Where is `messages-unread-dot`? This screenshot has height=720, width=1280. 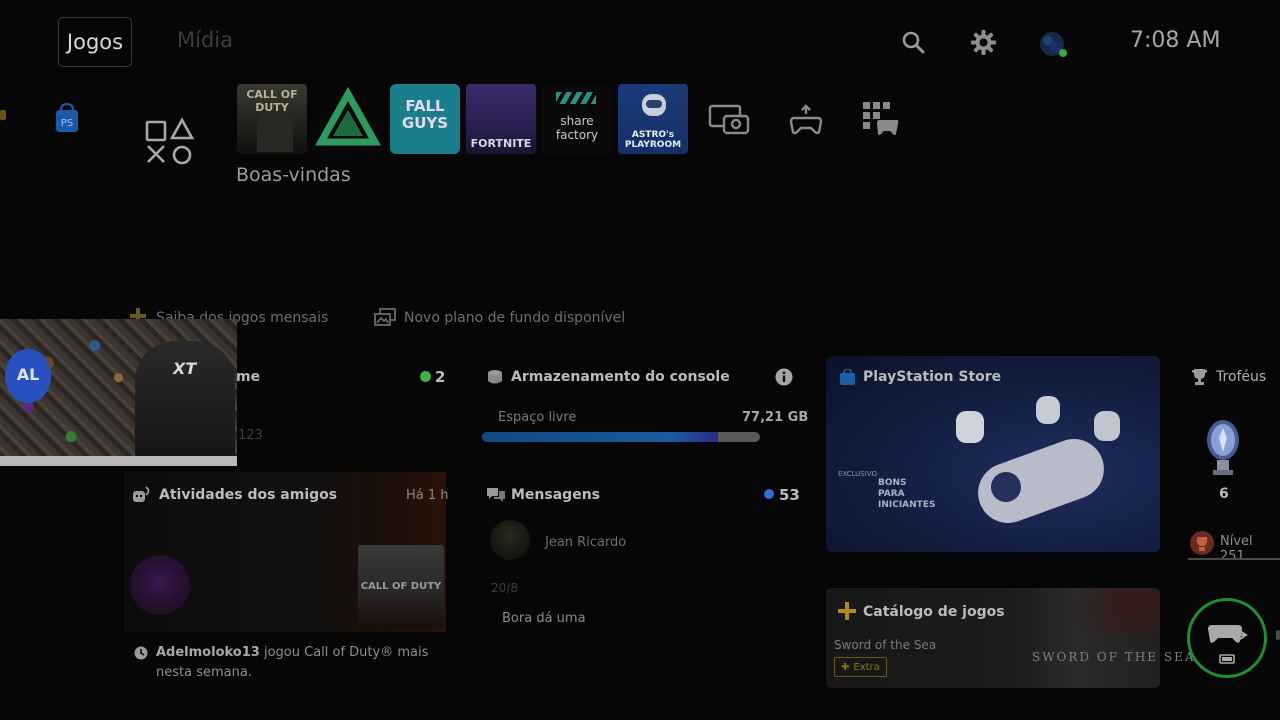
messages-unread-dot is located at coordinates (769, 494).